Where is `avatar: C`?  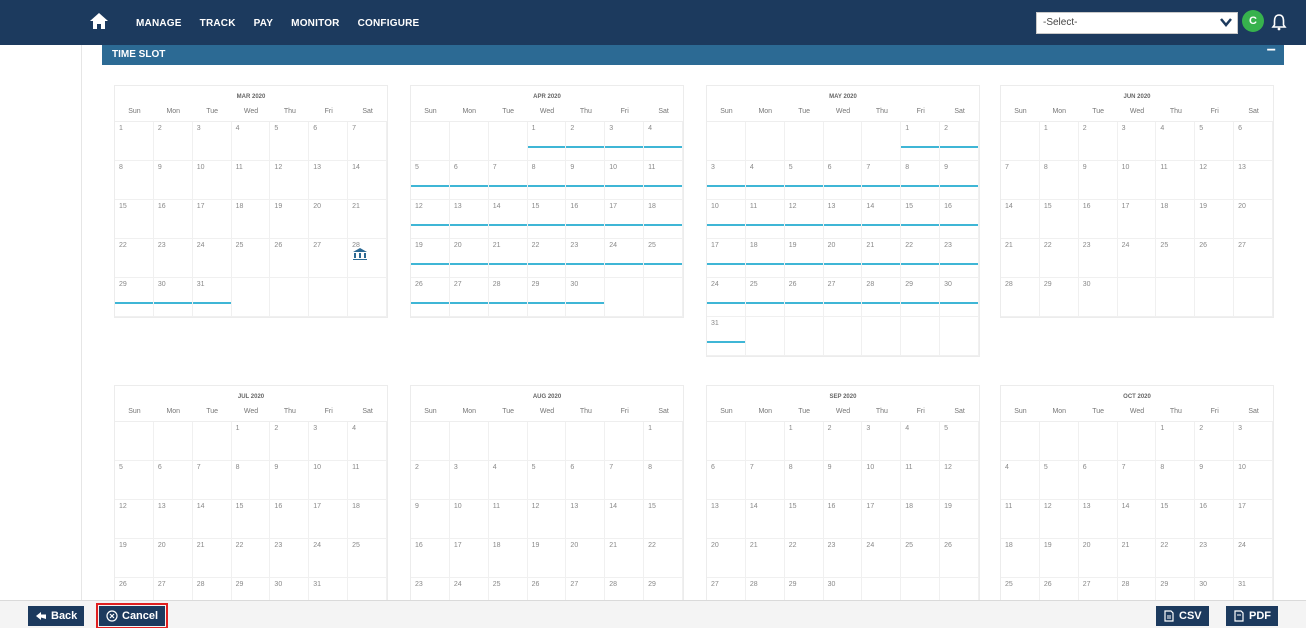 avatar: C is located at coordinates (1253, 21).